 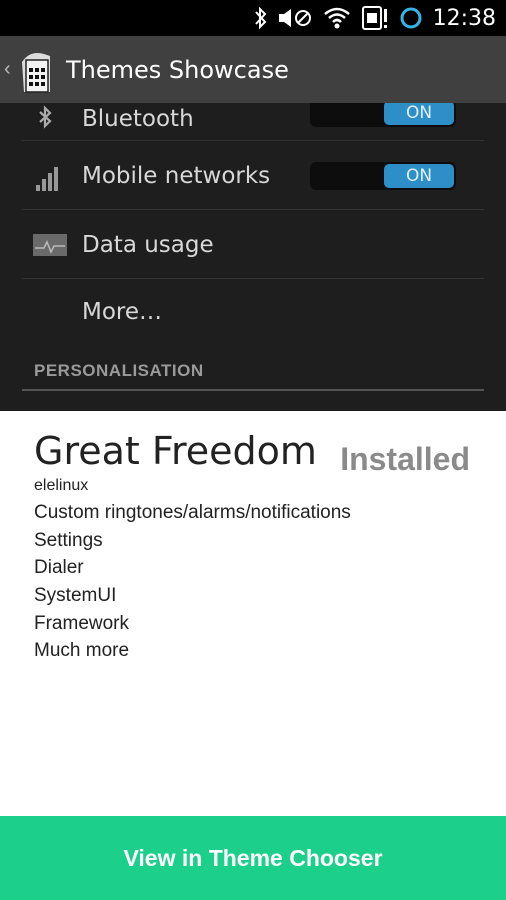 What do you see at coordinates (253, 858) in the screenshot?
I see `view-in-theme-chooser-button: View in Theme Chooser` at bounding box center [253, 858].